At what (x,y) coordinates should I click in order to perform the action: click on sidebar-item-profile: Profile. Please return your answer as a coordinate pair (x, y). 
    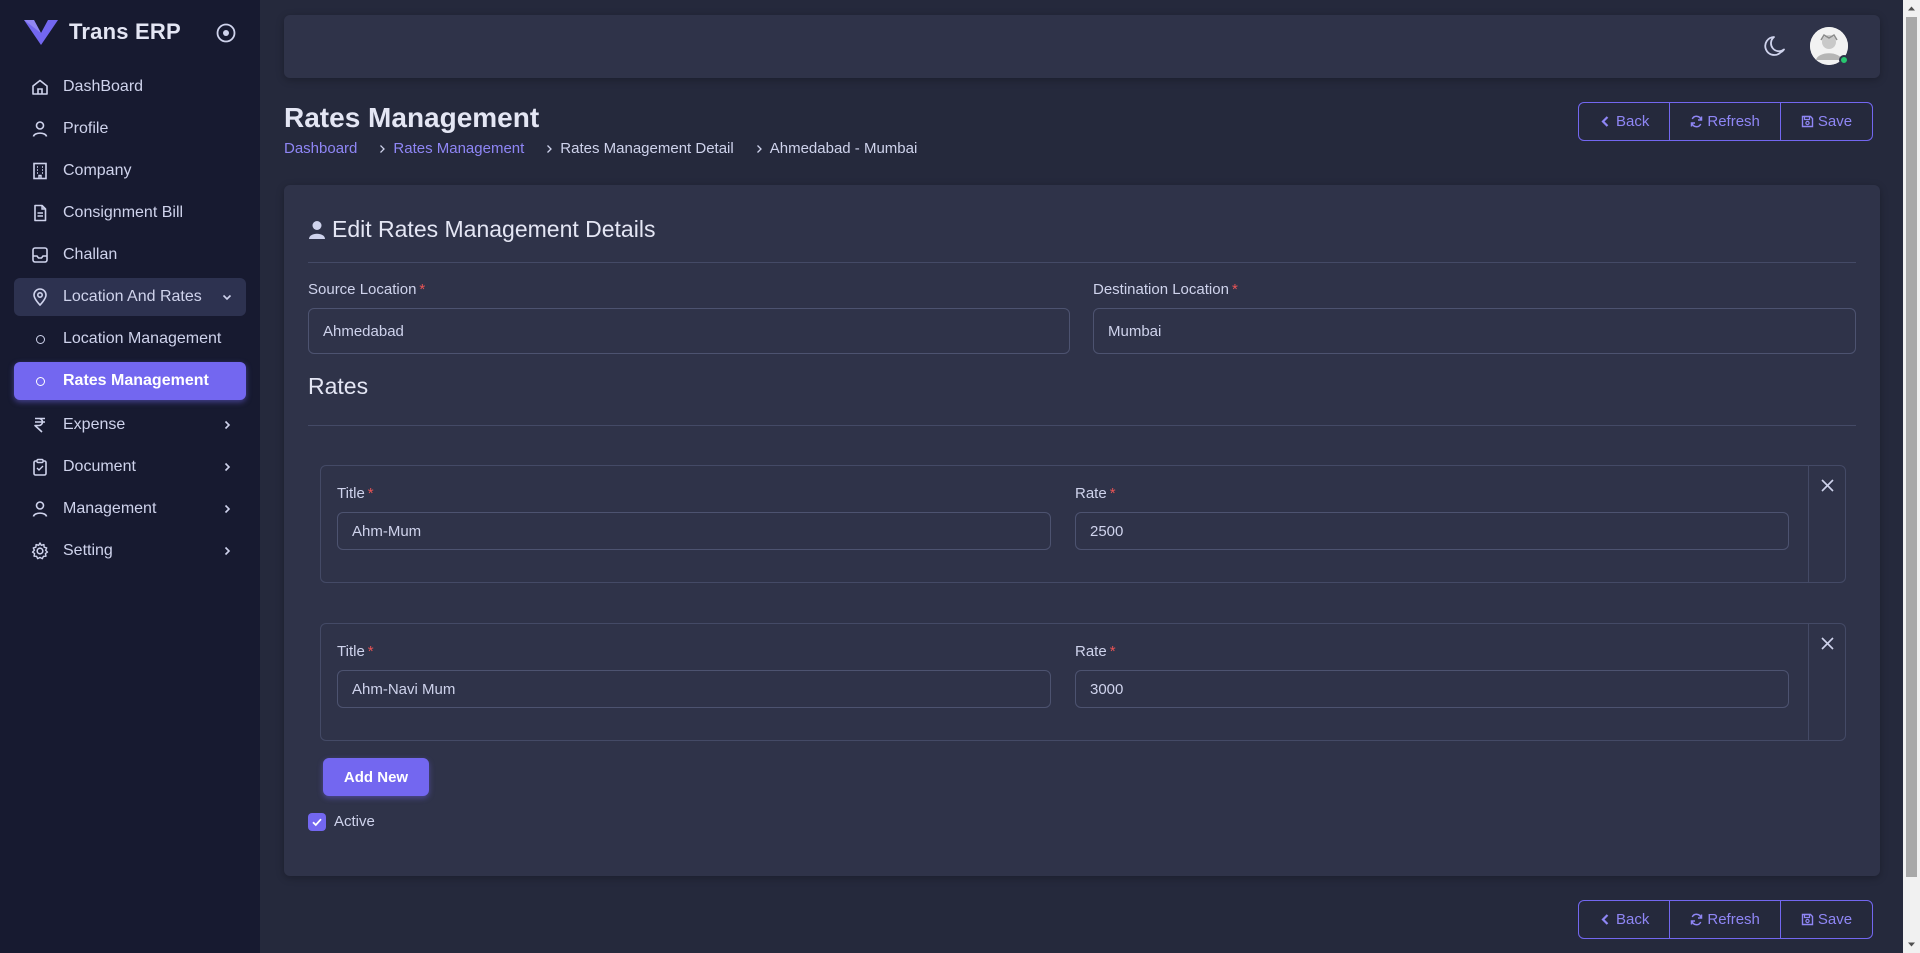
    Looking at the image, I should click on (130, 129).